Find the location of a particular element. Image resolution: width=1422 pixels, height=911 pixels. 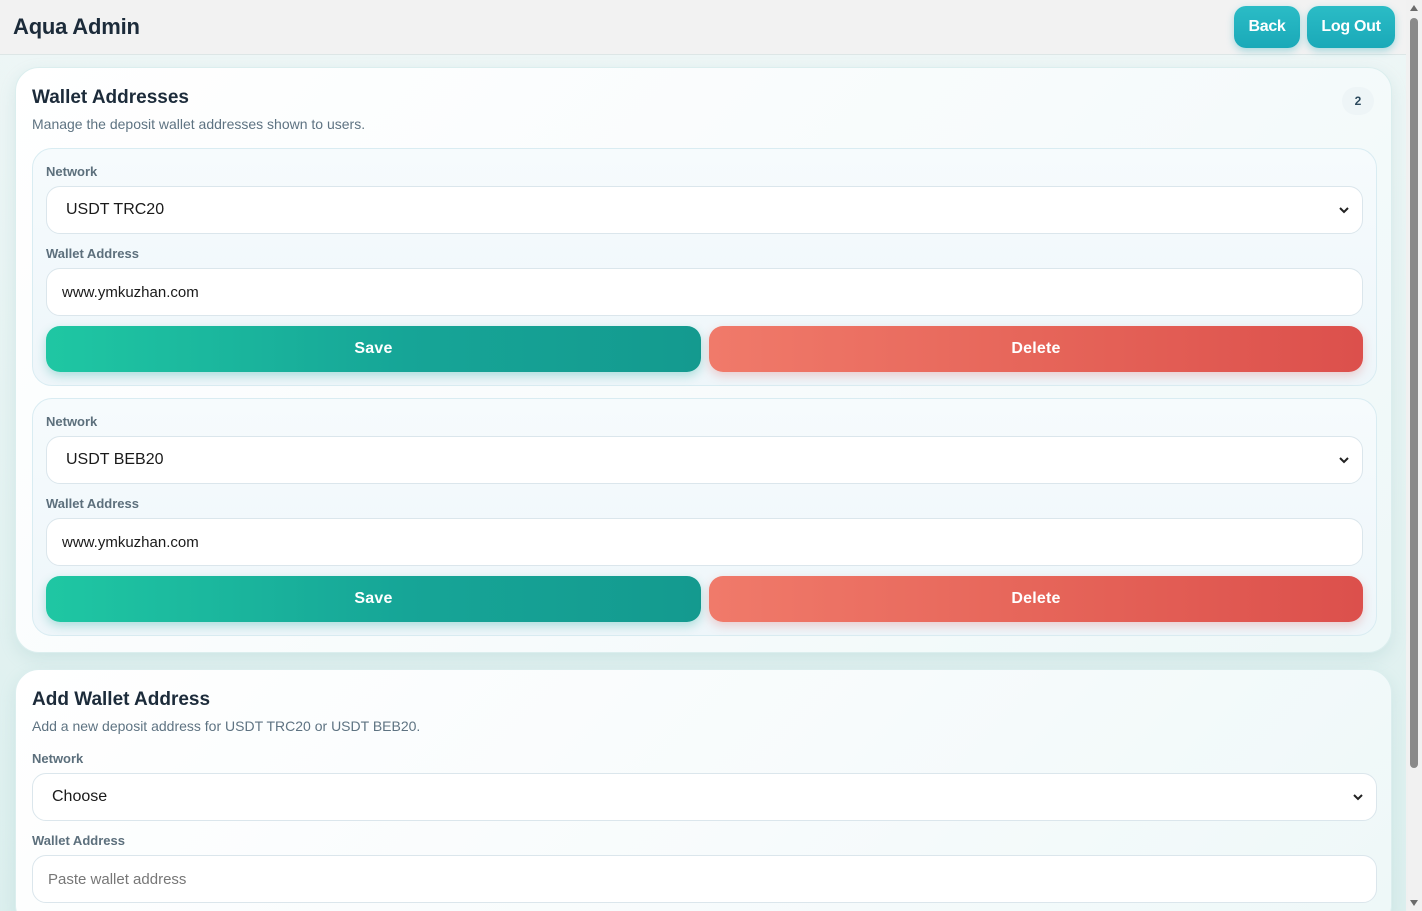

app-title: Aqua Admin is located at coordinates (76, 26).